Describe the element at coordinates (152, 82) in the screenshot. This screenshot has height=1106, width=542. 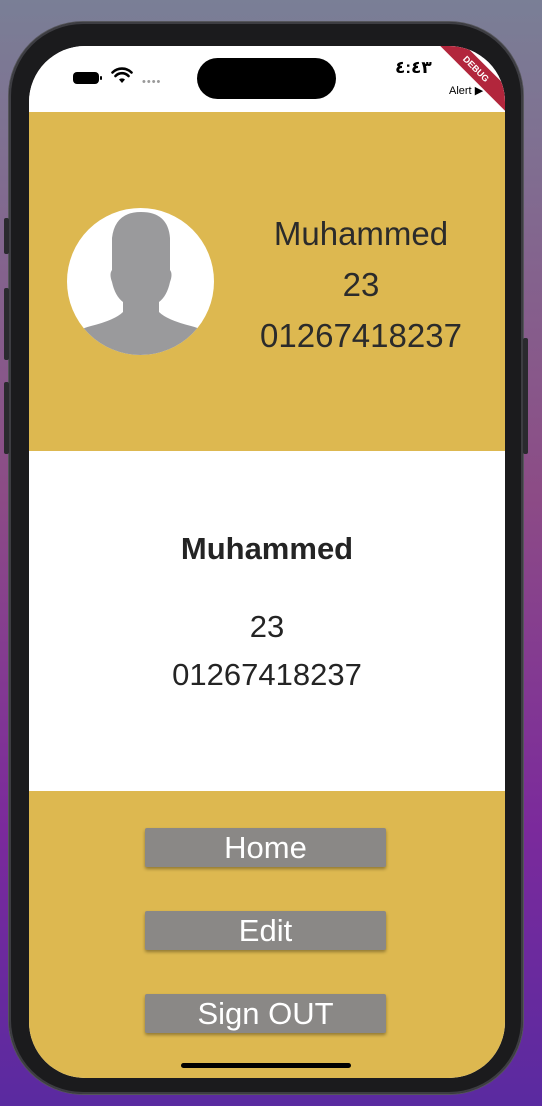
I see `cellular-signal-icon: ••••` at that location.